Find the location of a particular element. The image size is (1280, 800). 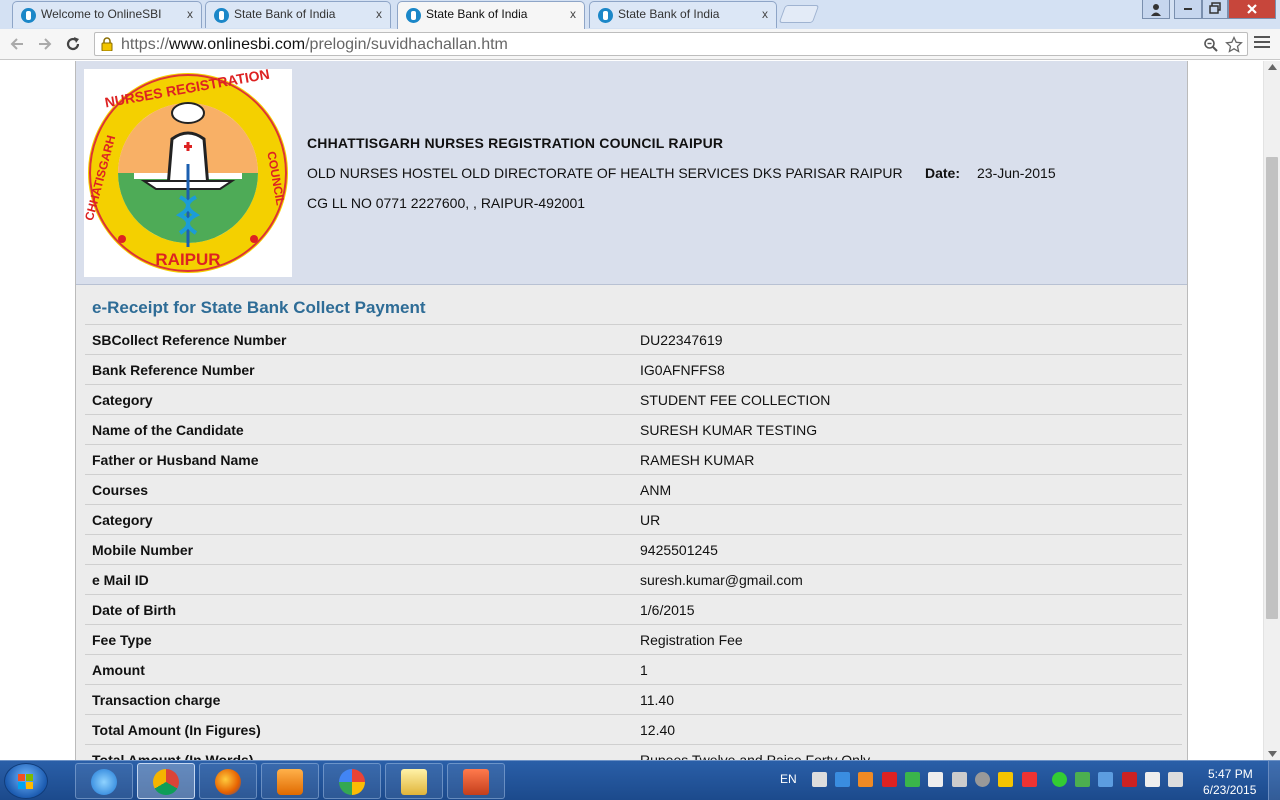

browser-menu-icon is located at coordinates (1262, 43).